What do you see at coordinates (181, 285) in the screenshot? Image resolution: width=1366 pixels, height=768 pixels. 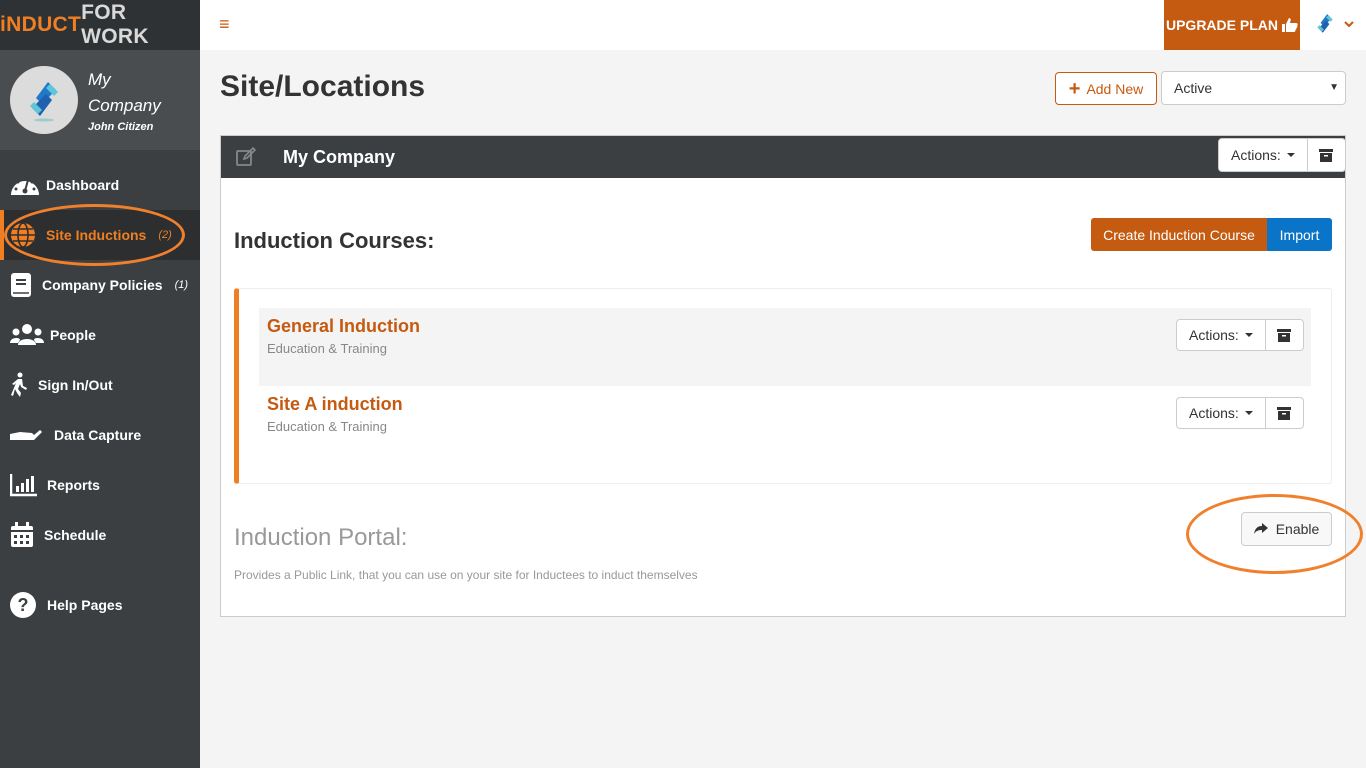 I see `company-policies-count: (1)` at bounding box center [181, 285].